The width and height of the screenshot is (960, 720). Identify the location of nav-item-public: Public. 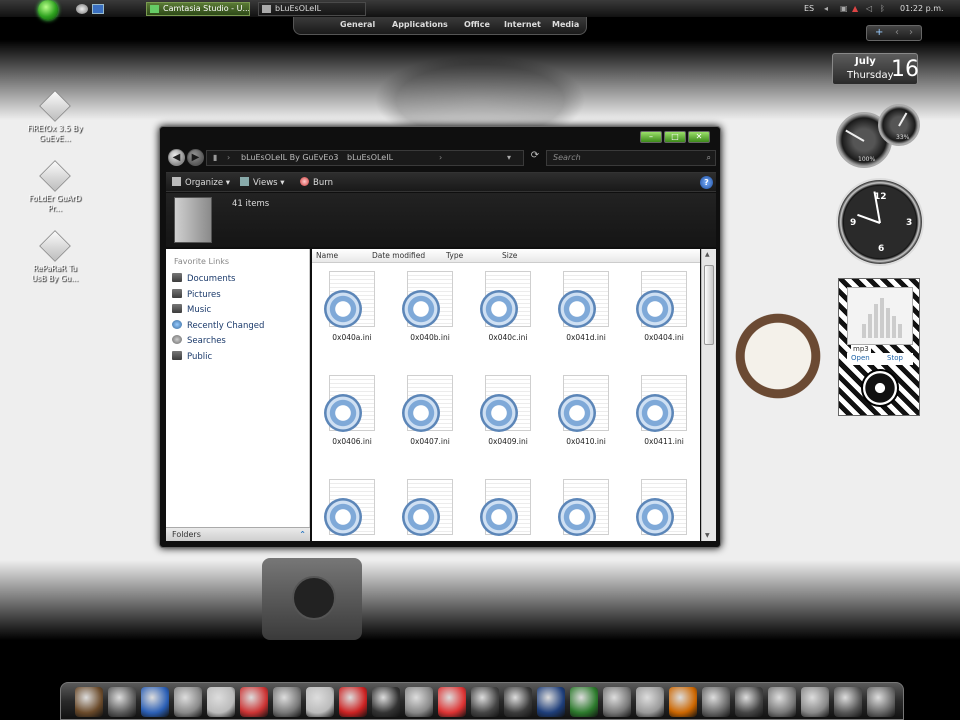
(192, 356).